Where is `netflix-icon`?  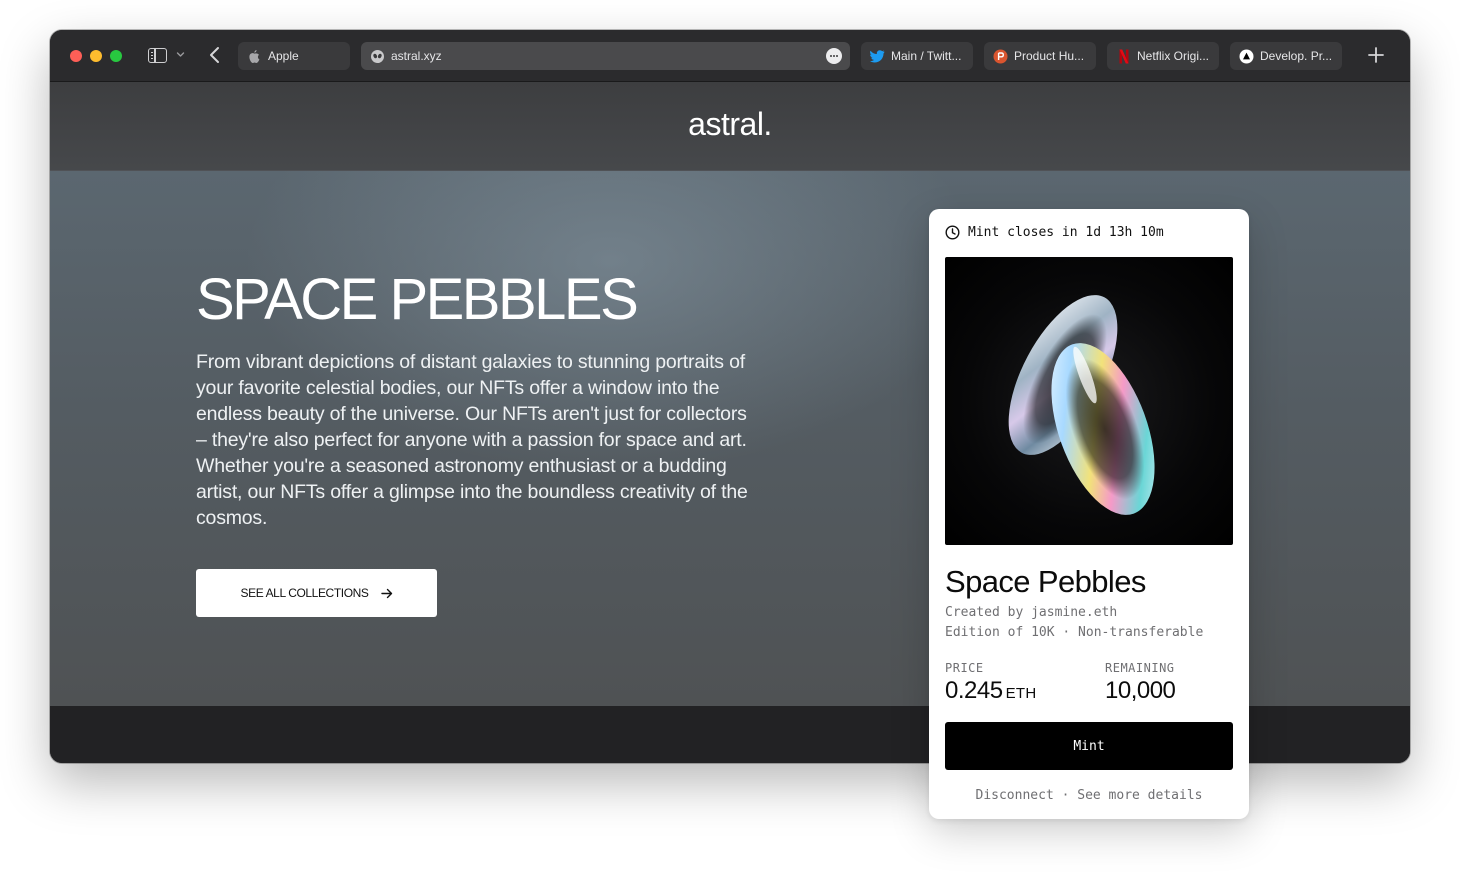
netflix-icon is located at coordinates (1123, 56).